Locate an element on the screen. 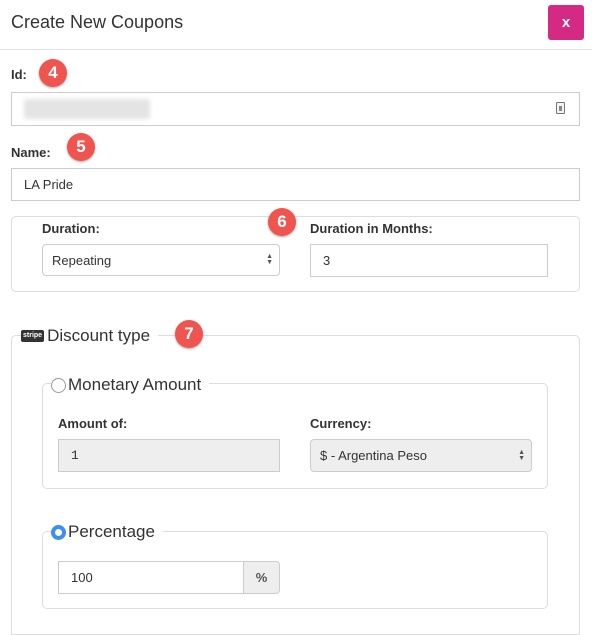  discount-type-legend: stripe Discount type is located at coordinates (90, 336).